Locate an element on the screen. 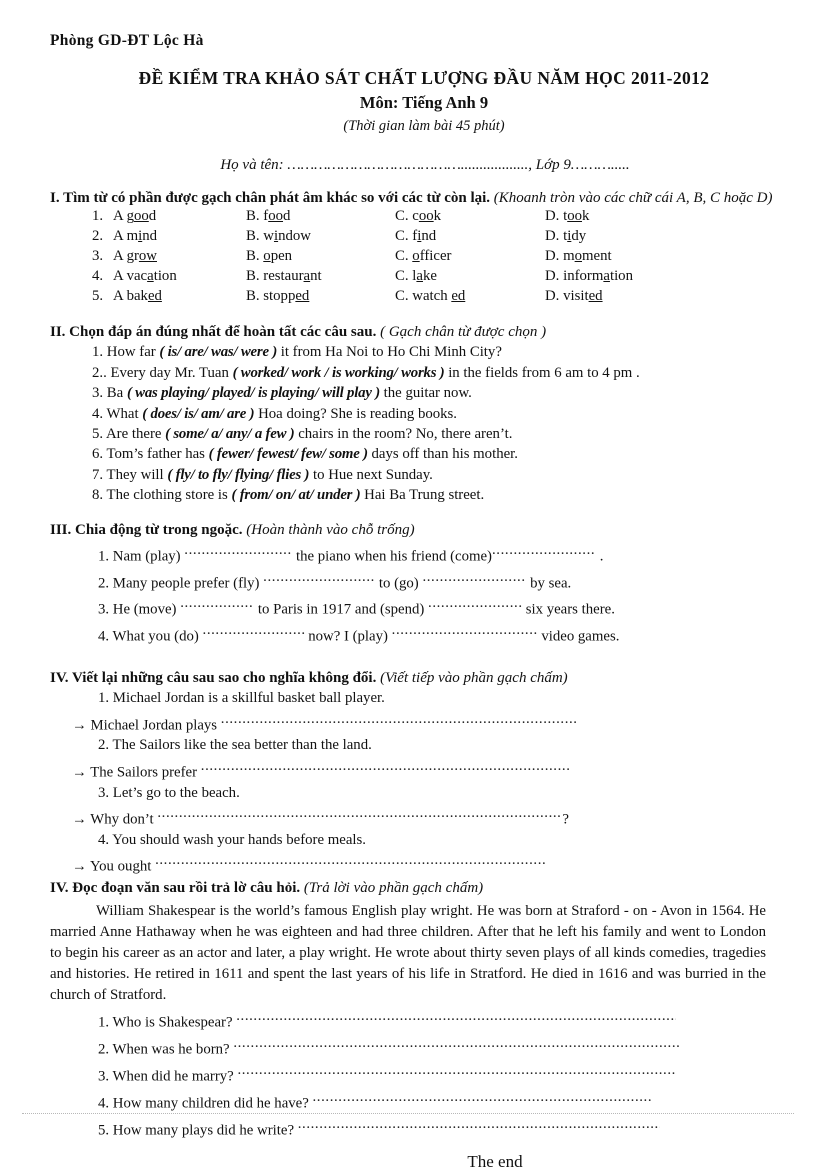 This screenshot has width=816, height=1172. underlined-sound: oo is located at coordinates (141, 216).